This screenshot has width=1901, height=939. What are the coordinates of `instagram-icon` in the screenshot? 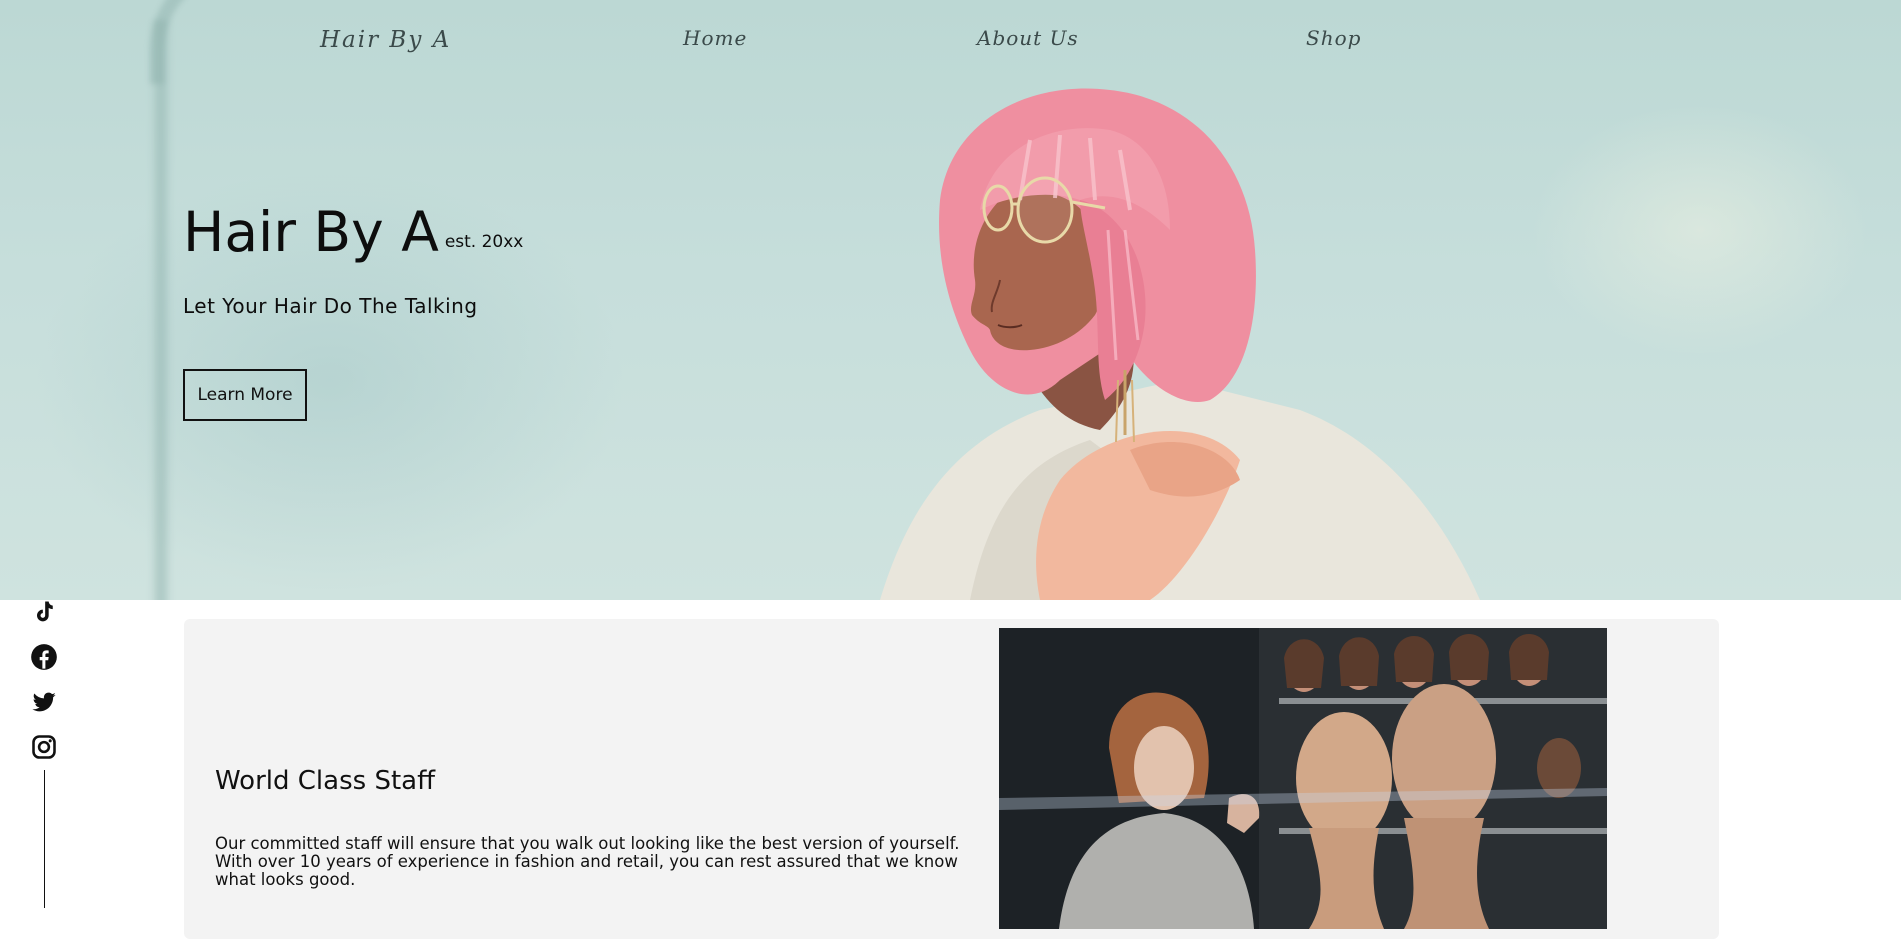 It's located at (44, 747).